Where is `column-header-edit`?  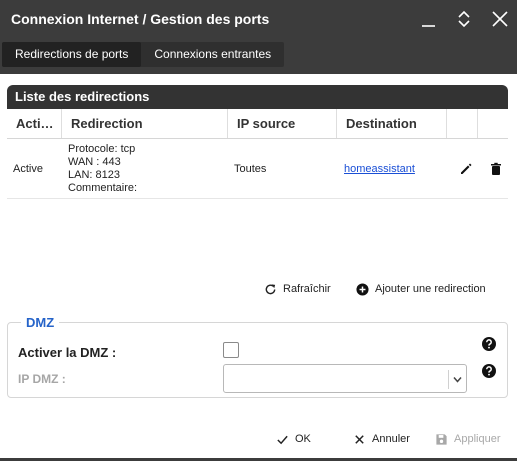
column-header-edit is located at coordinates (462, 123).